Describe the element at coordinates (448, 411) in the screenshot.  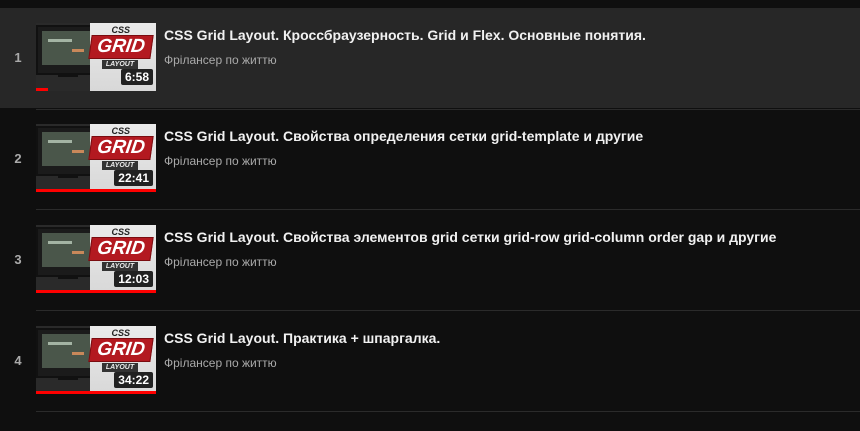
I see `divider` at that location.